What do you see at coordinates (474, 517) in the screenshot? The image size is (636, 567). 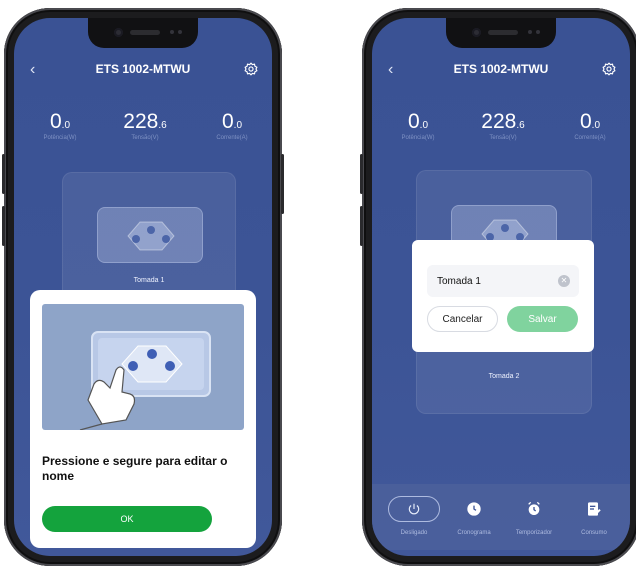 I see `nav-item-schedule: Cronograma` at bounding box center [474, 517].